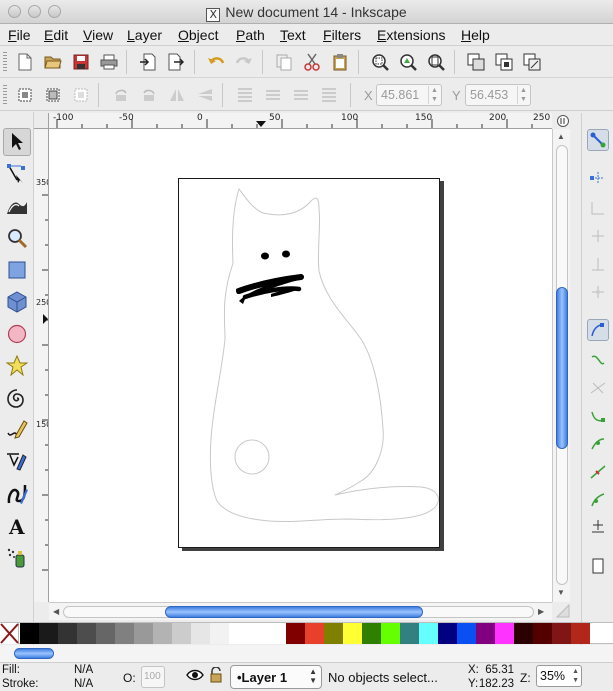  Describe the element at coordinates (244, 62) in the screenshot. I see `redo-icon` at that location.